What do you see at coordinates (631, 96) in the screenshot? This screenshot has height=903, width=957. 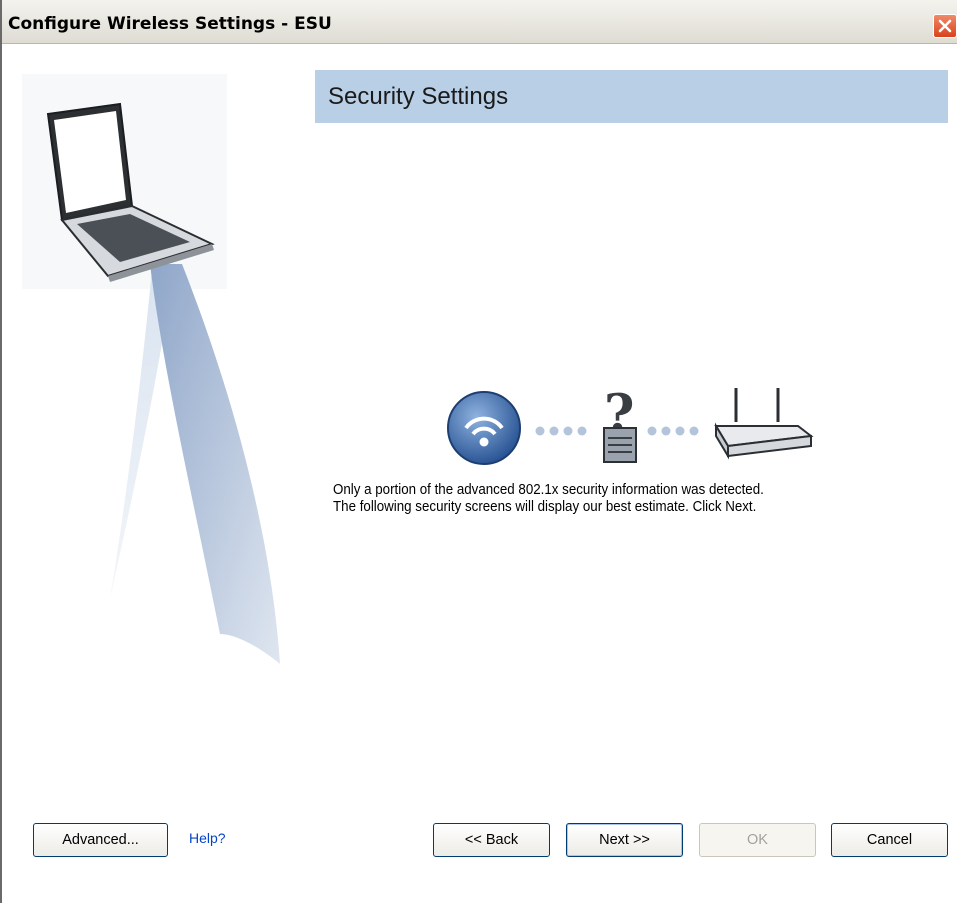 I see `section-banner: Security Settings` at bounding box center [631, 96].